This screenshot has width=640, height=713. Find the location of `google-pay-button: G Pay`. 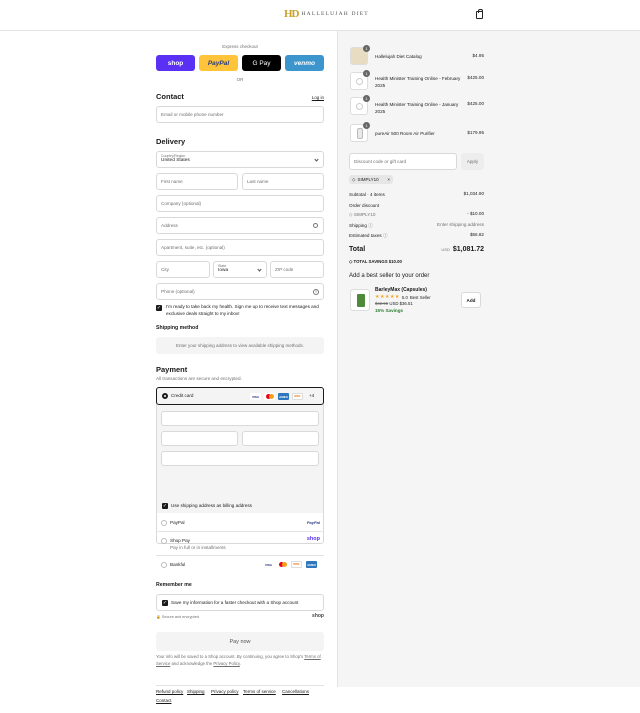

google-pay-button: G Pay is located at coordinates (261, 63).